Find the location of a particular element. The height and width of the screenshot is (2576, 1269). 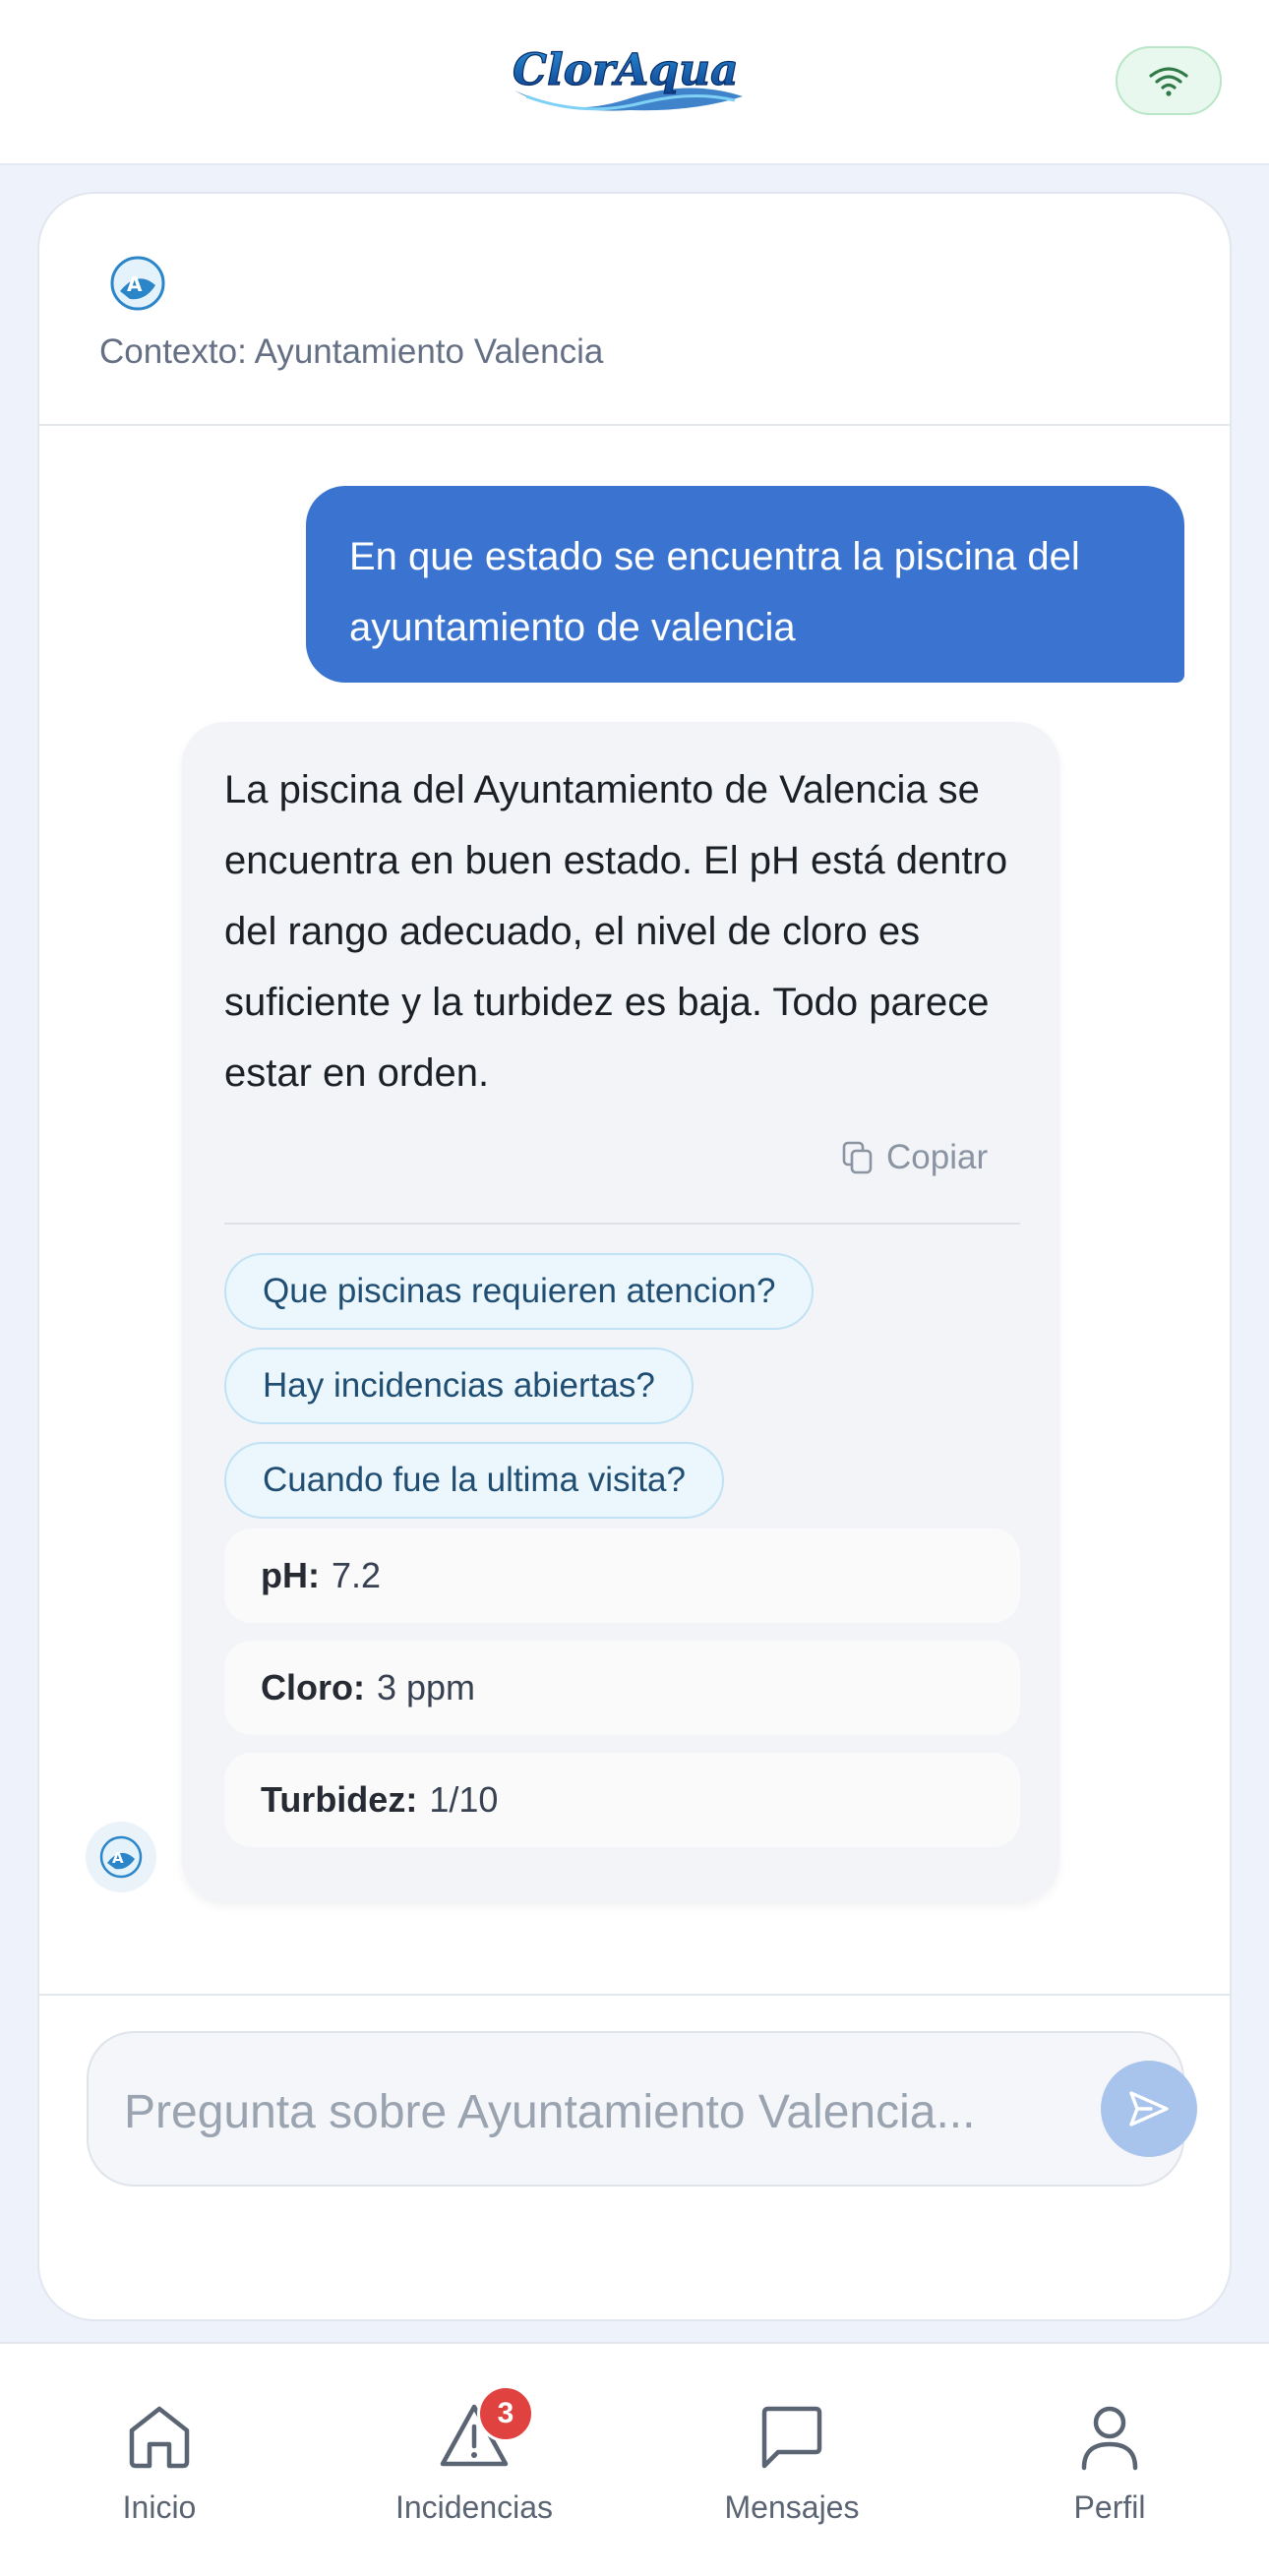

nav-label: Inicio is located at coordinates (159, 2507).